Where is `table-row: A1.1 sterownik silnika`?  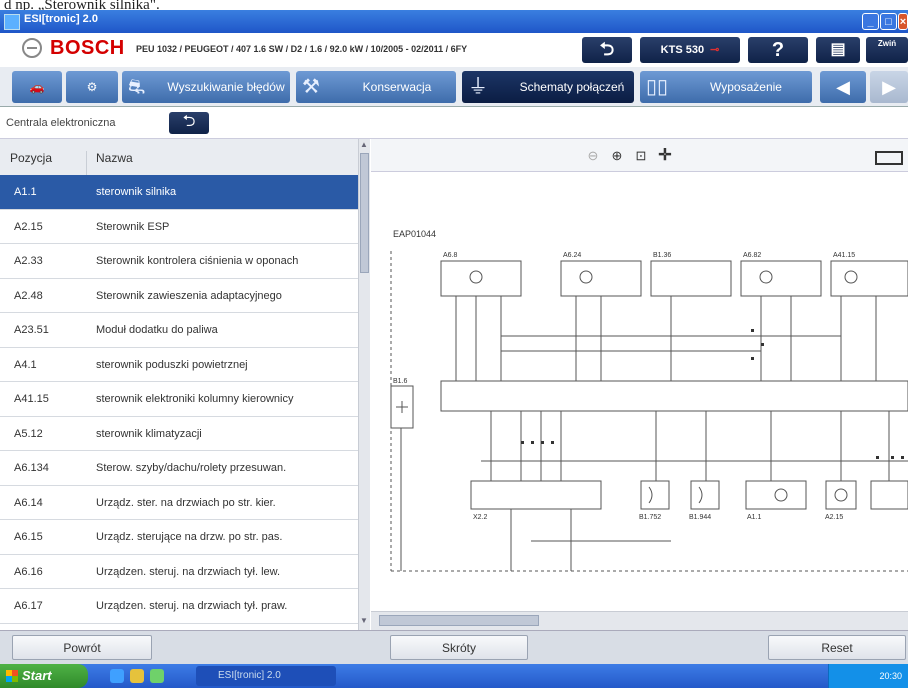 table-row: A1.1 sterownik silnika is located at coordinates (179, 192).